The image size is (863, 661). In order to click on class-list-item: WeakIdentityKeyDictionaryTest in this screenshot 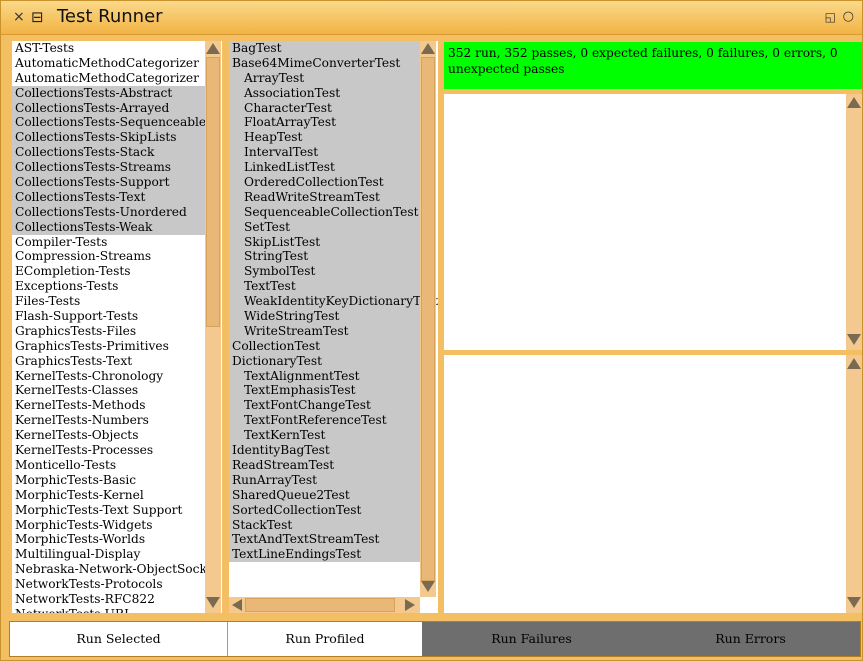, I will do `click(333, 302)`.